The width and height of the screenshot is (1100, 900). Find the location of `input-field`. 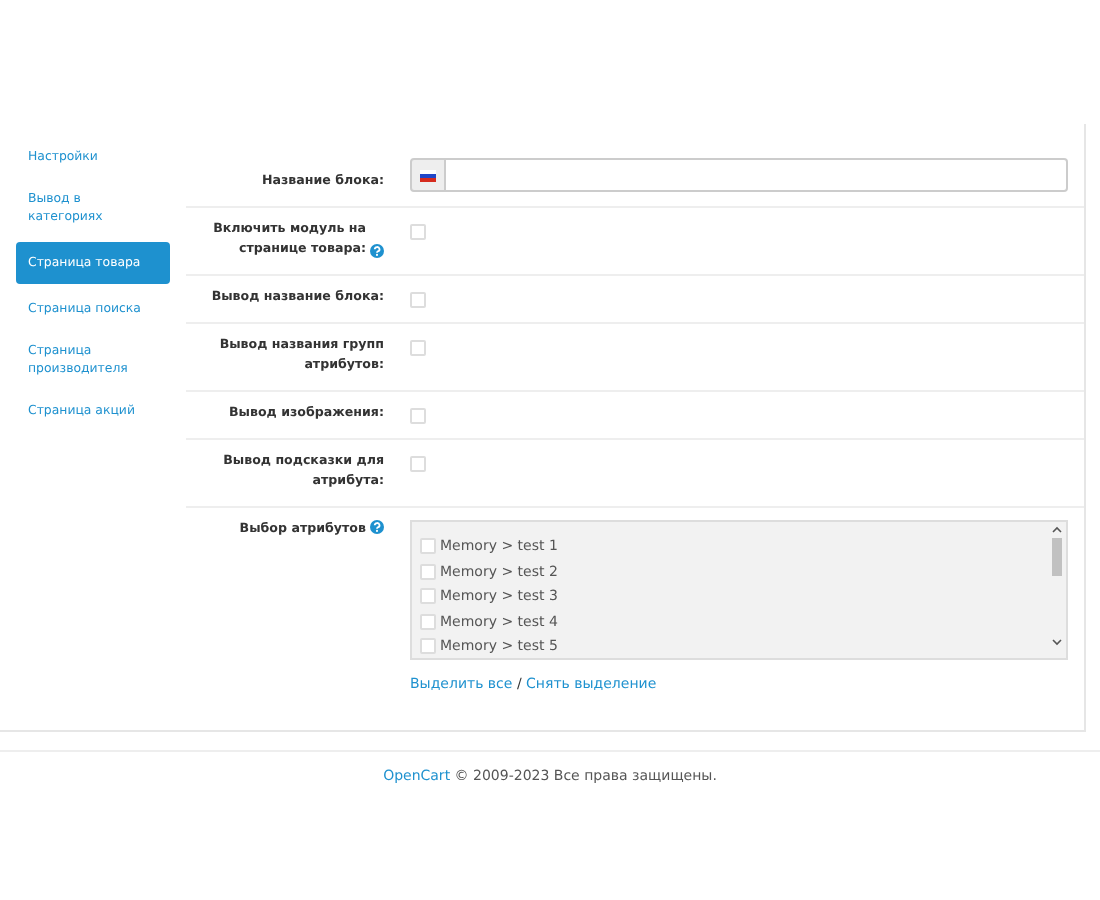

input-field is located at coordinates (757, 175).